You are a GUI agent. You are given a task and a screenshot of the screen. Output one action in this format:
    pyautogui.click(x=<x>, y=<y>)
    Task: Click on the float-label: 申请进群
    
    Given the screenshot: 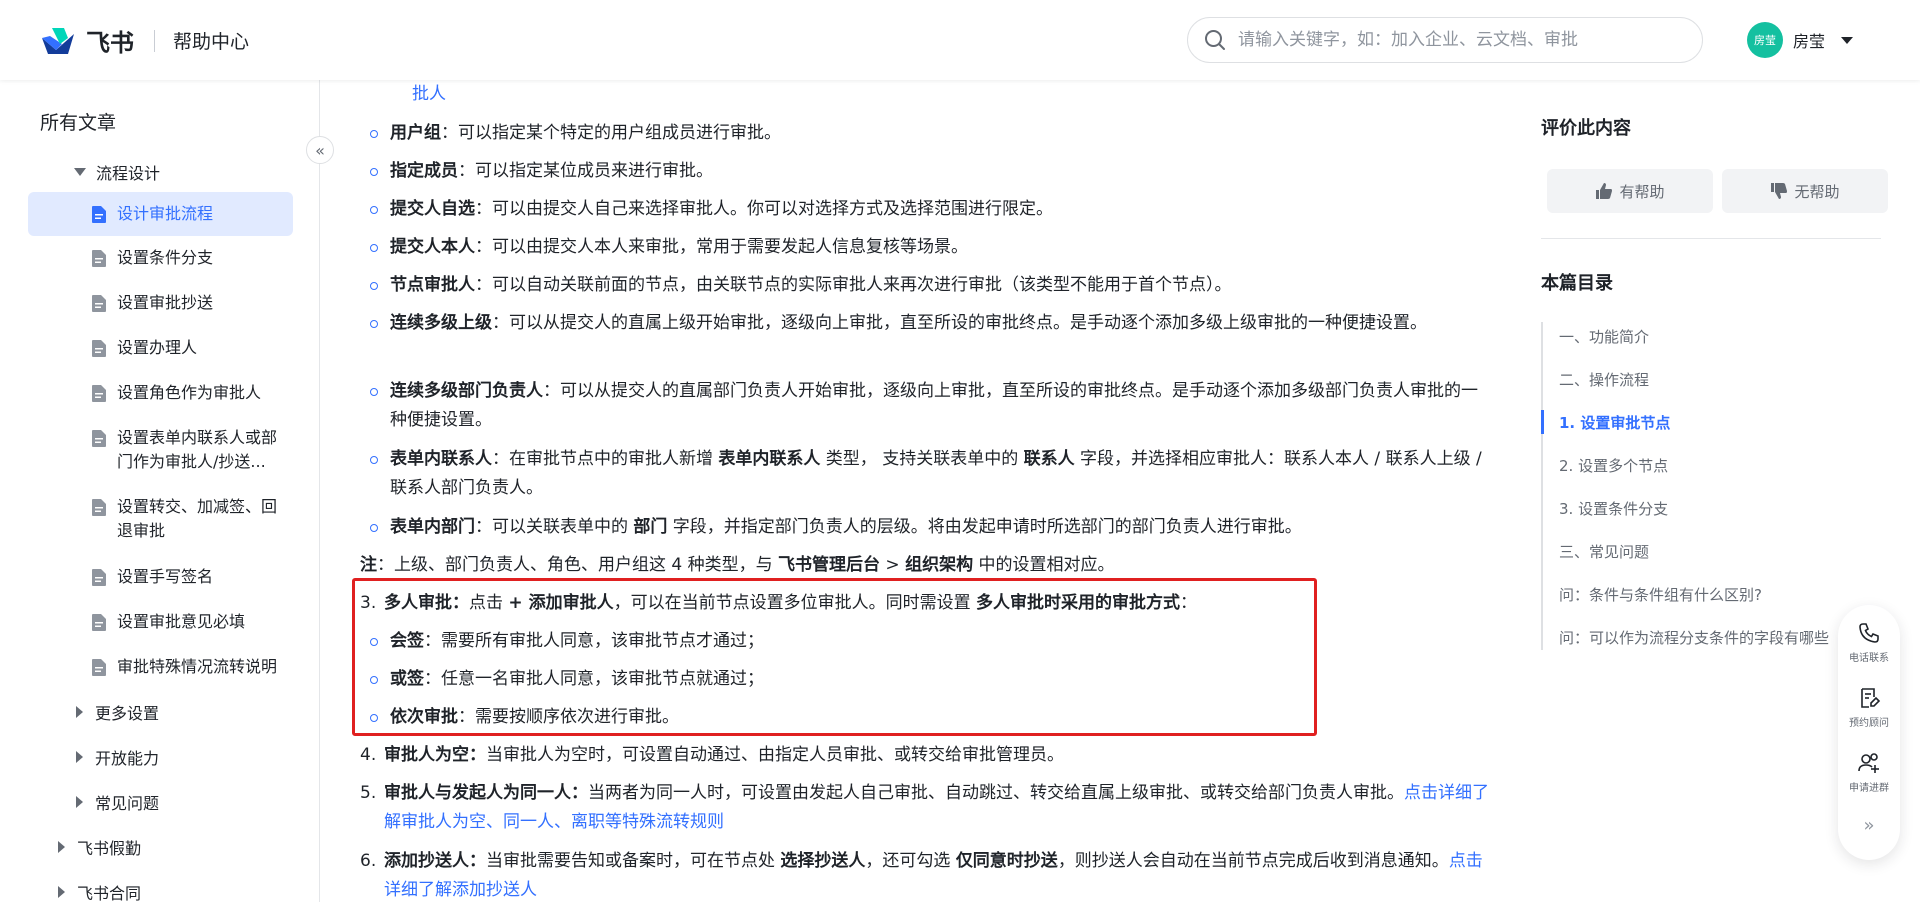 What is the action you would take?
    pyautogui.click(x=1869, y=788)
    